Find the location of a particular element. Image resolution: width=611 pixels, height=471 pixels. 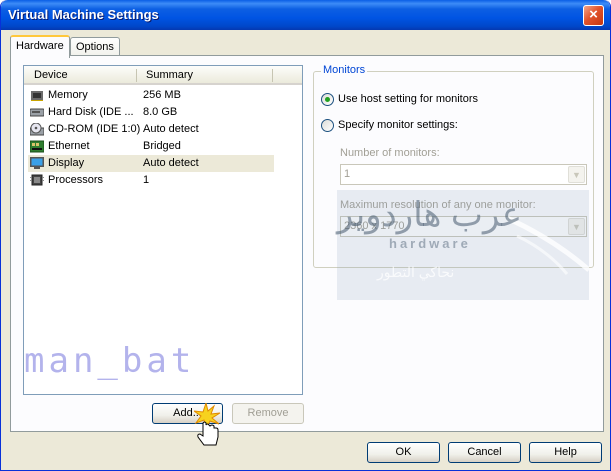

tab-hardware-label: Hardware is located at coordinates (40, 46).